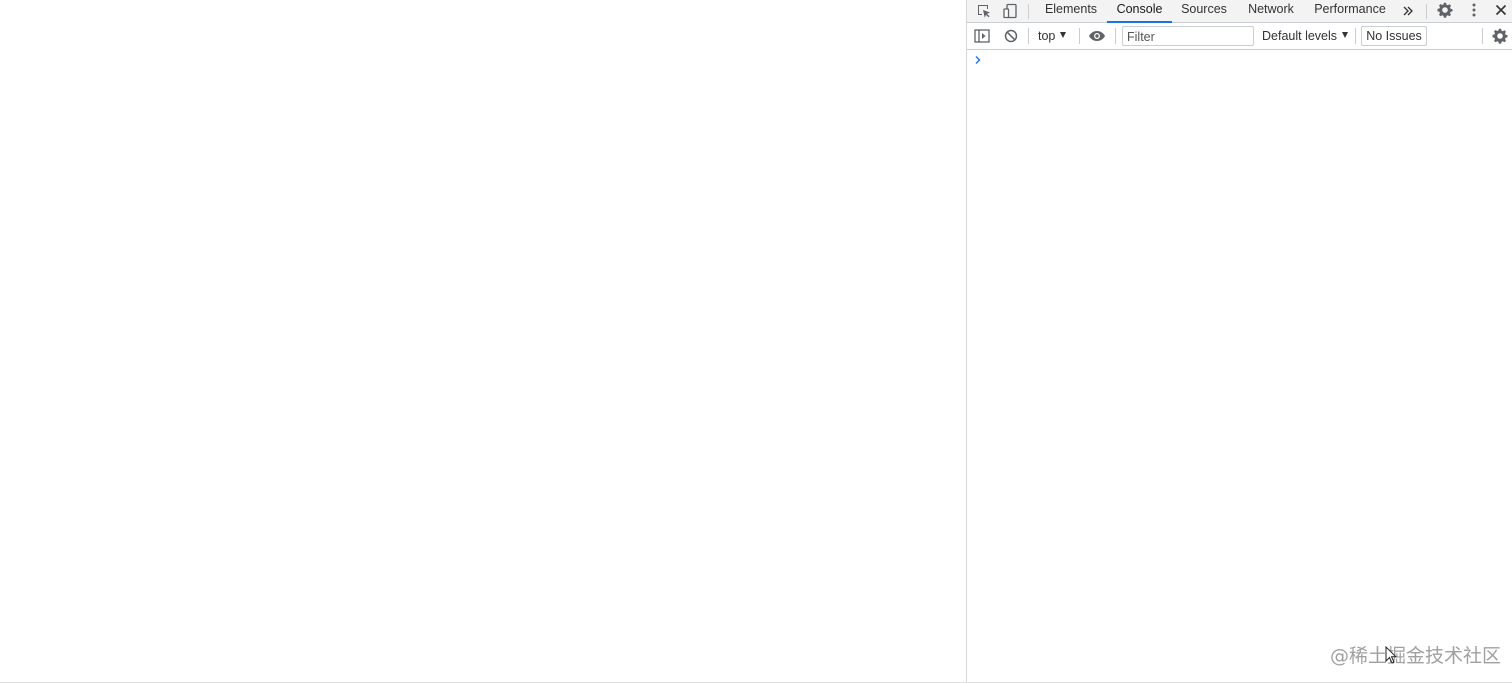 The height and width of the screenshot is (683, 1512). Describe the element at coordinates (978, 61) in the screenshot. I see `prompt-chevron-icon` at that location.